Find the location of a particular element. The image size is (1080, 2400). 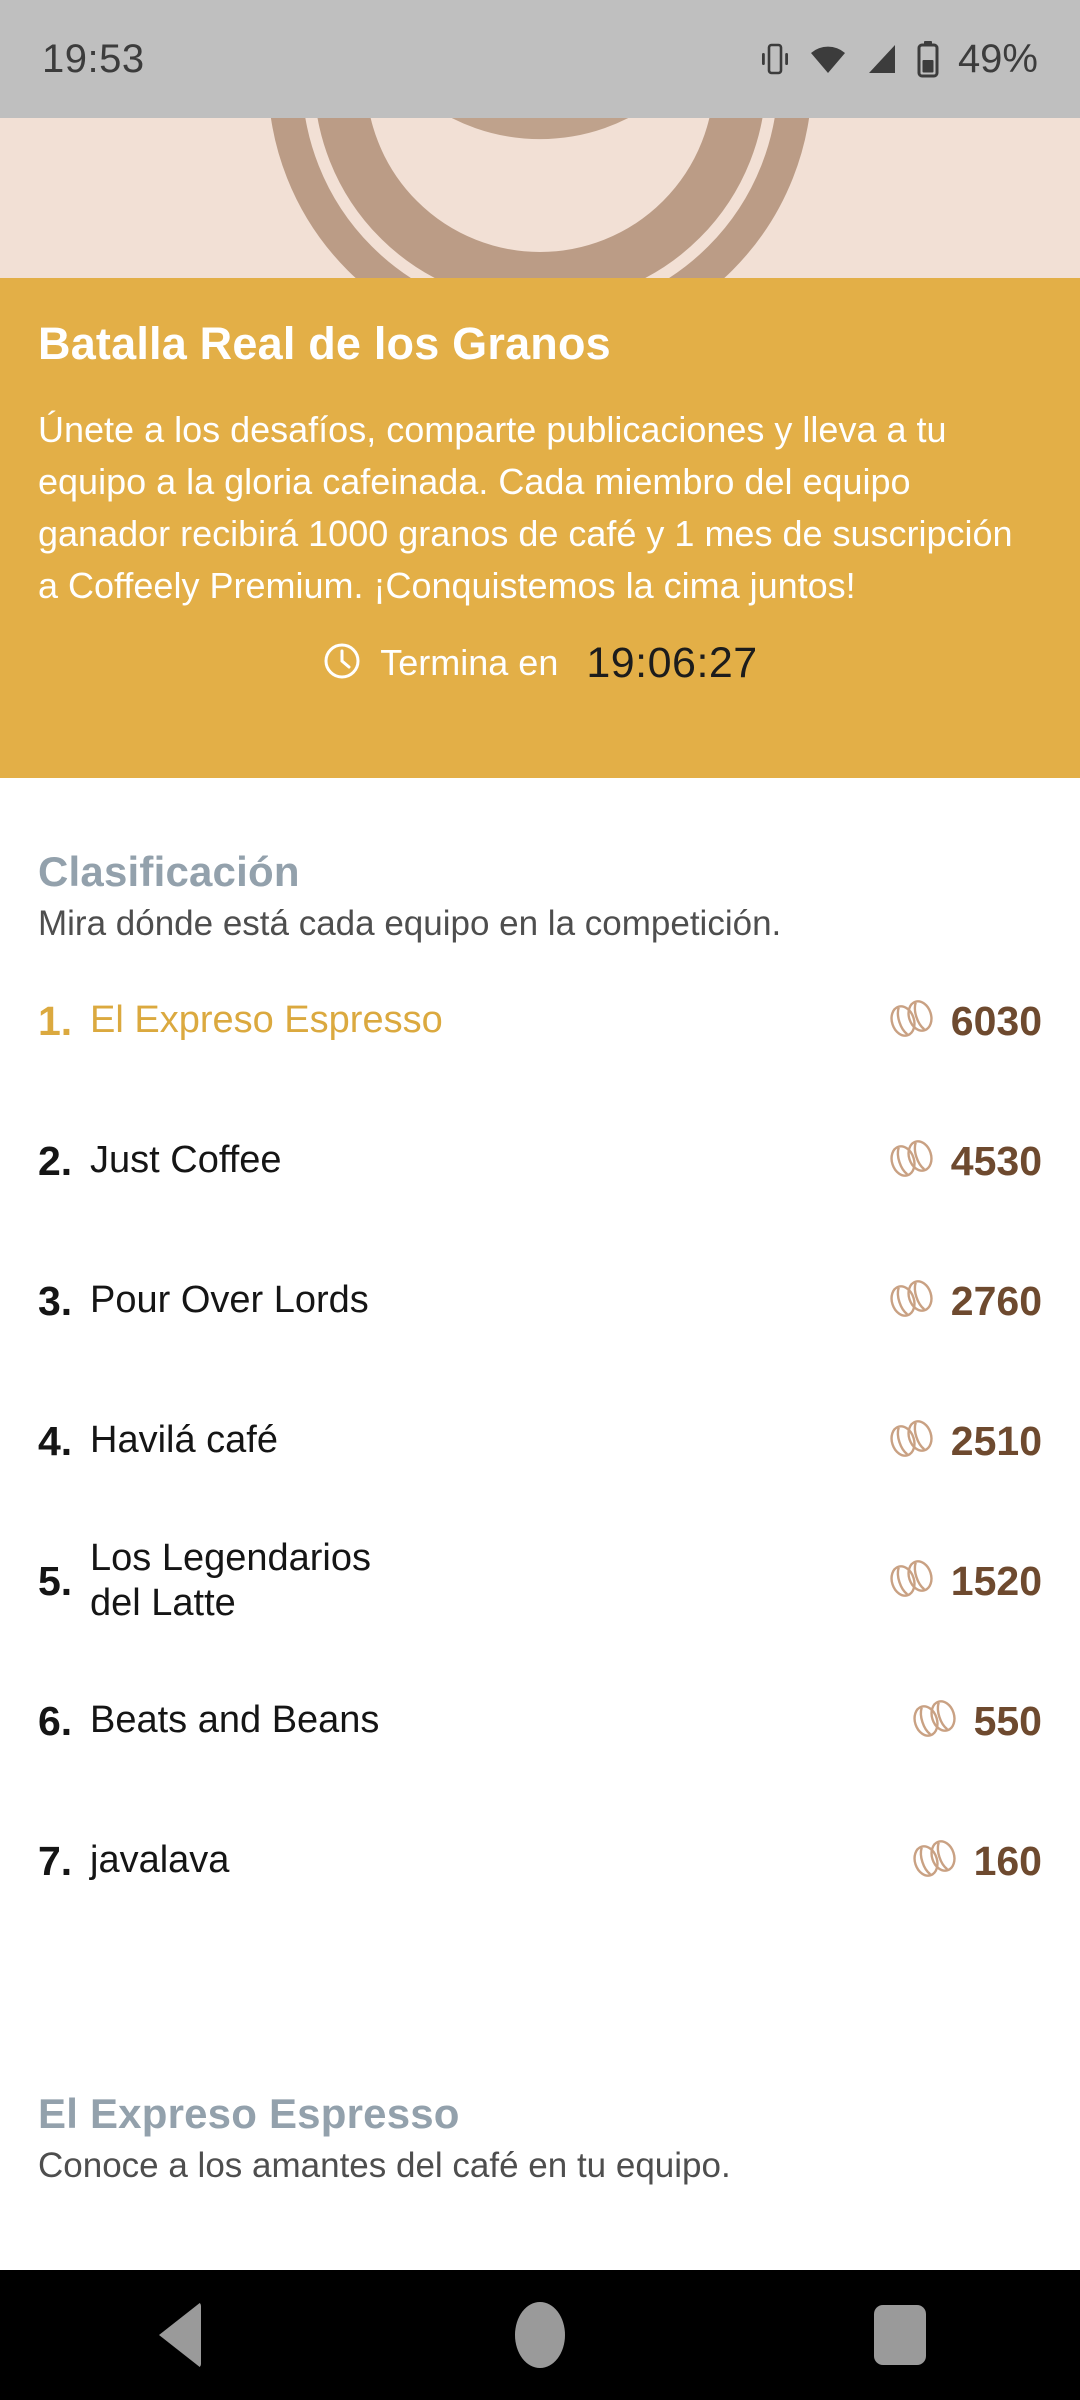

wifi-icon is located at coordinates (828, 59).